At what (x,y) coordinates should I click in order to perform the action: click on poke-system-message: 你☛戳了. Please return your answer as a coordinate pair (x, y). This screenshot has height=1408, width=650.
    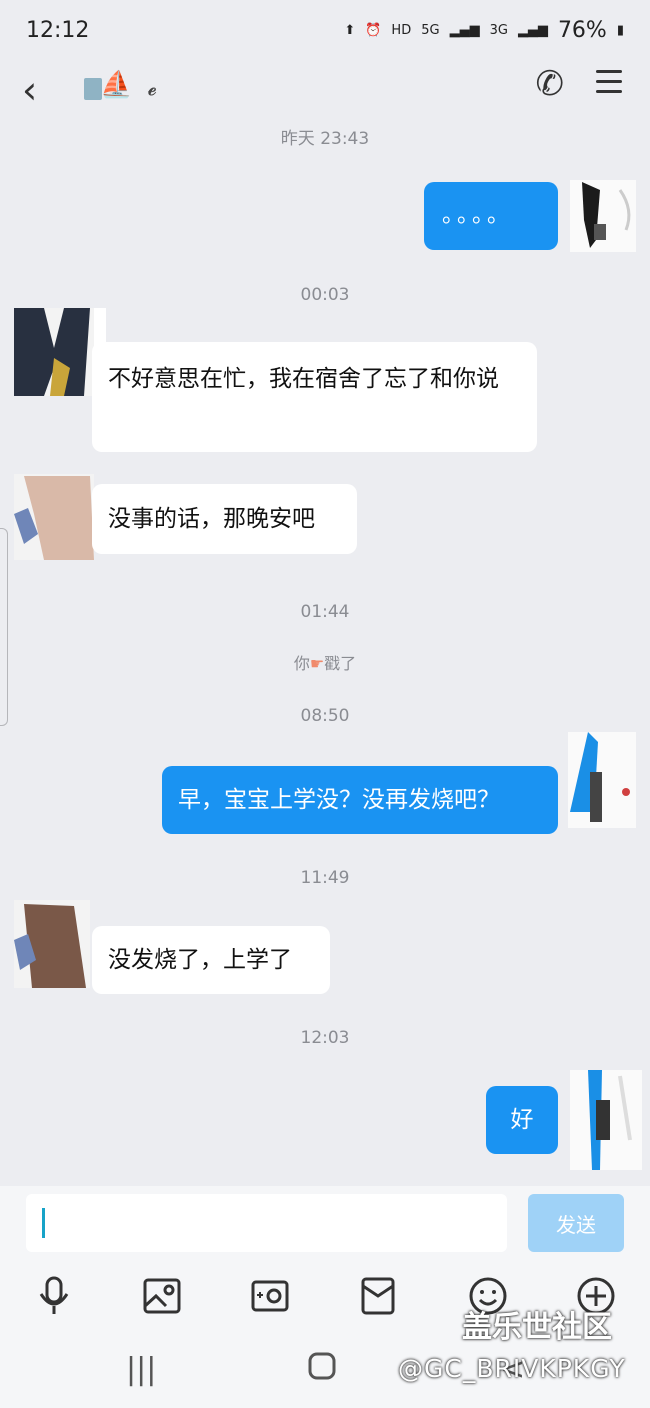
    Looking at the image, I should click on (325, 662).